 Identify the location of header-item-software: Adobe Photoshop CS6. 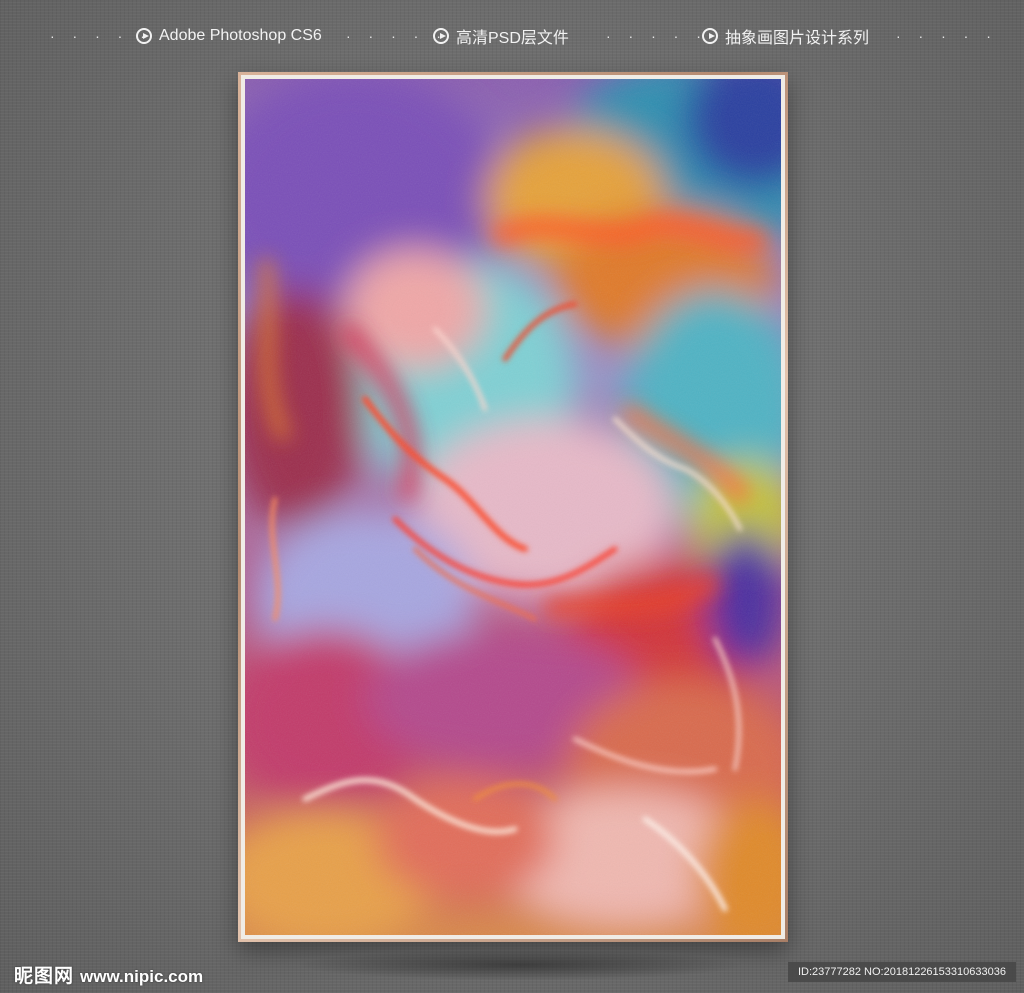
(229, 36).